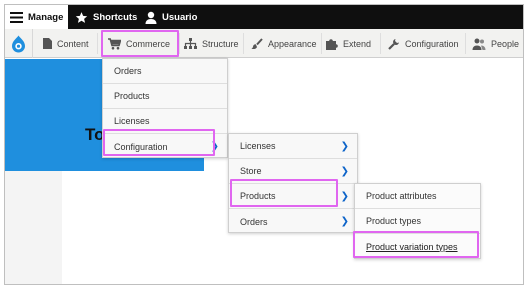 This screenshot has height=289, width=528. I want to click on manage-label: Manage, so click(46, 17).